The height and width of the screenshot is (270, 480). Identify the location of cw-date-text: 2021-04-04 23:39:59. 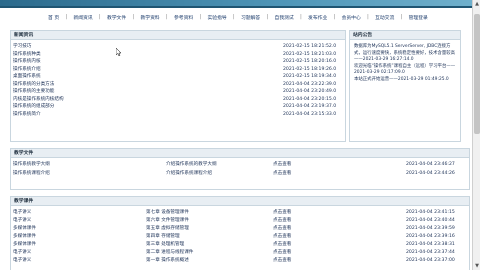
(430, 228).